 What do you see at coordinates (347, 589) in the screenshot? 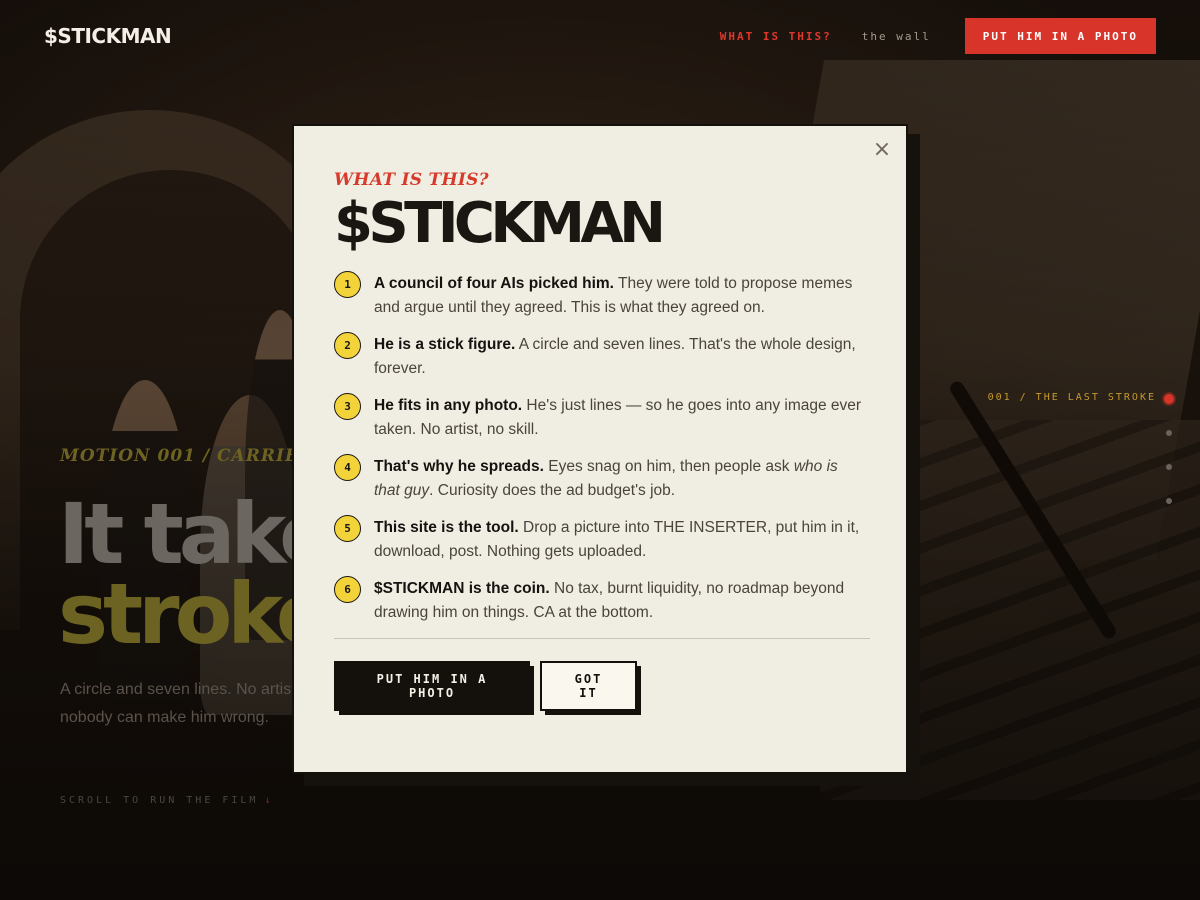
I see `number-badge: 6` at bounding box center [347, 589].